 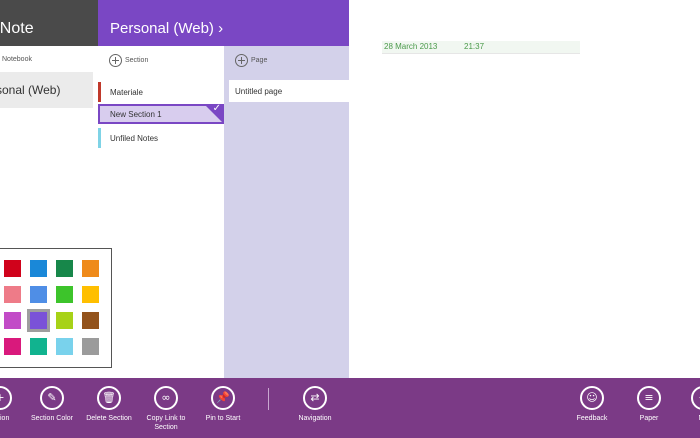 I want to click on paper-label: Paper, so click(x=649, y=418).